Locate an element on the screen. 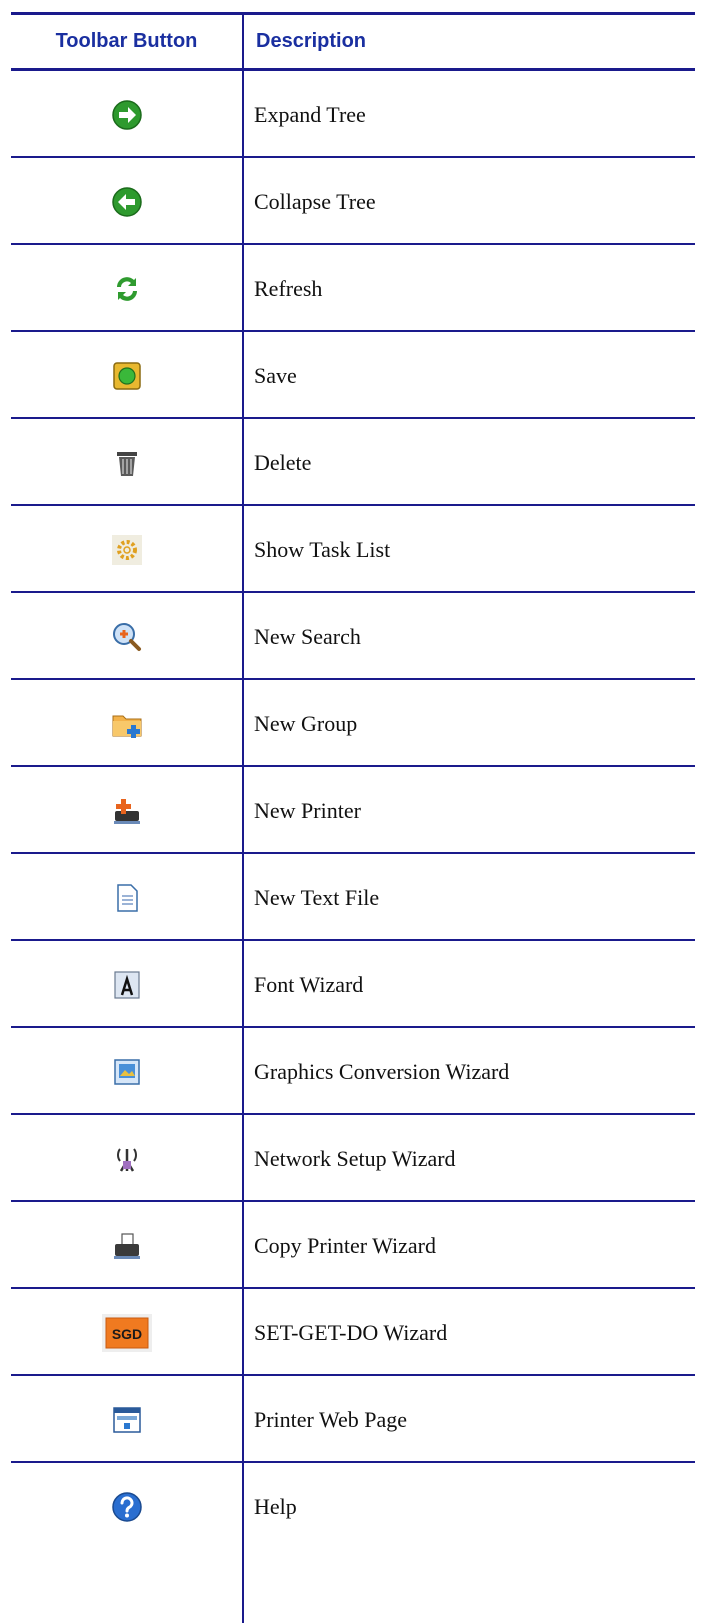 The width and height of the screenshot is (718, 1623). table-row: Collapse Tree is located at coordinates (353, 201).